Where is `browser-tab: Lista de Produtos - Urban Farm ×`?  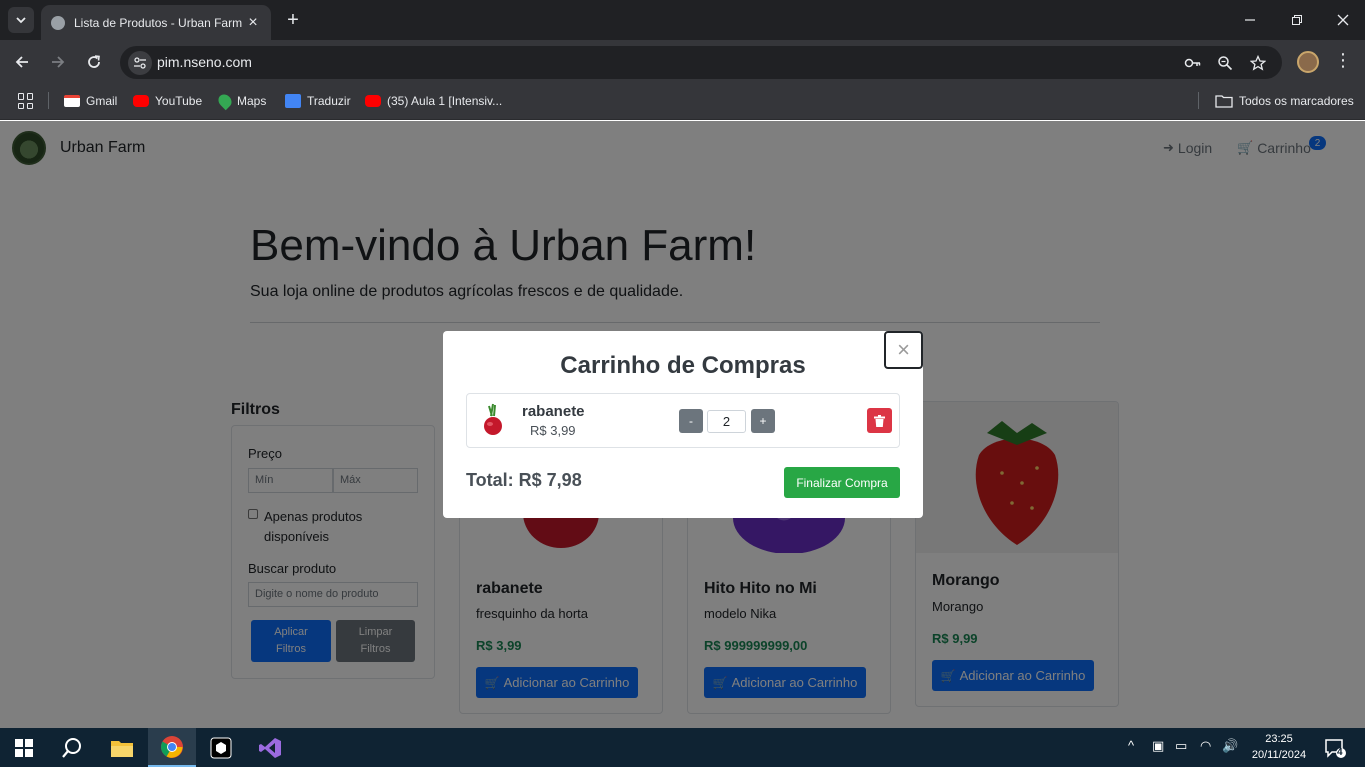 browser-tab: Lista de Produtos - Urban Farm × is located at coordinates (156, 22).